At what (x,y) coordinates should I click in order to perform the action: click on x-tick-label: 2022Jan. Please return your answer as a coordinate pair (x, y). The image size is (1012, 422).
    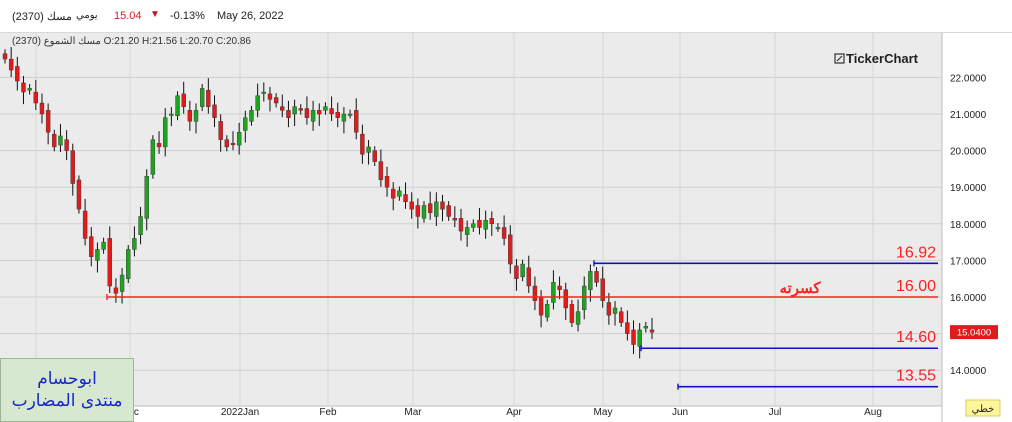
    Looking at the image, I should click on (240, 412).